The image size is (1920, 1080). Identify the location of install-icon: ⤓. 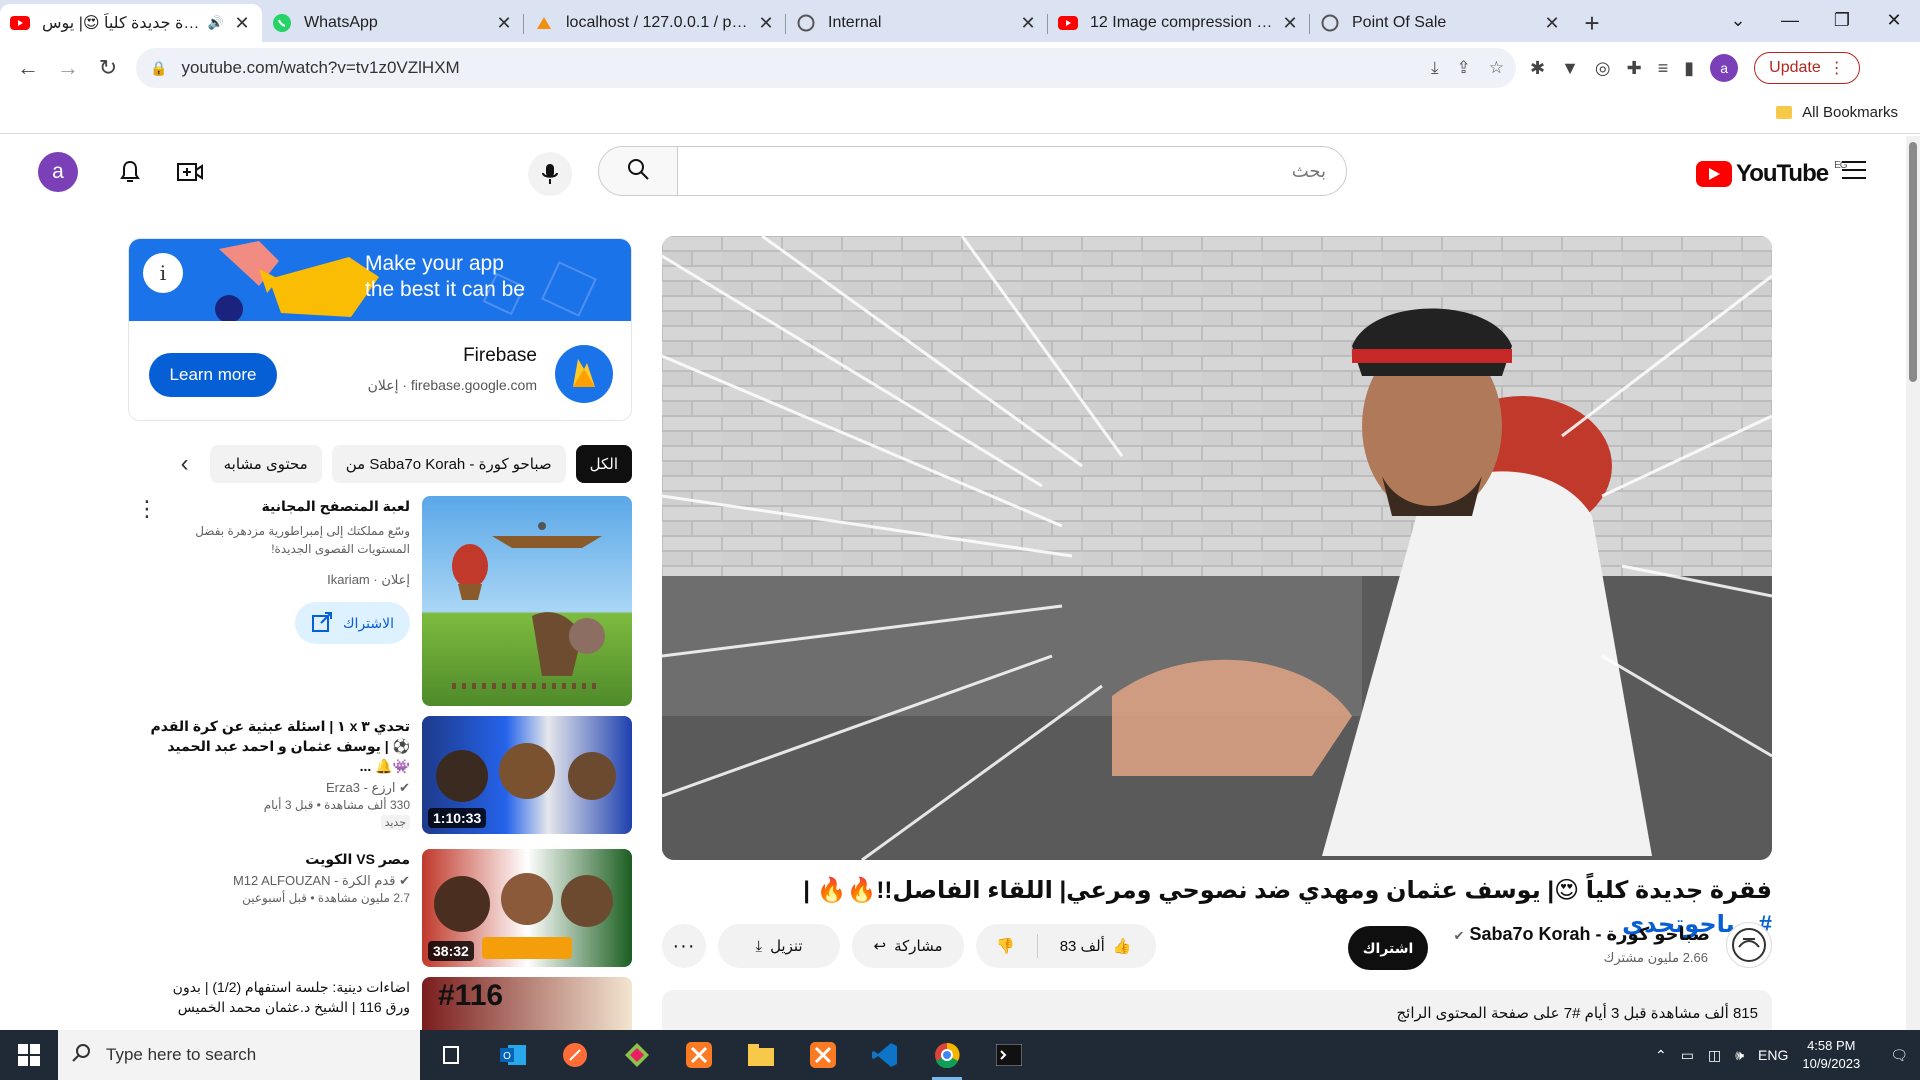
(1435, 68).